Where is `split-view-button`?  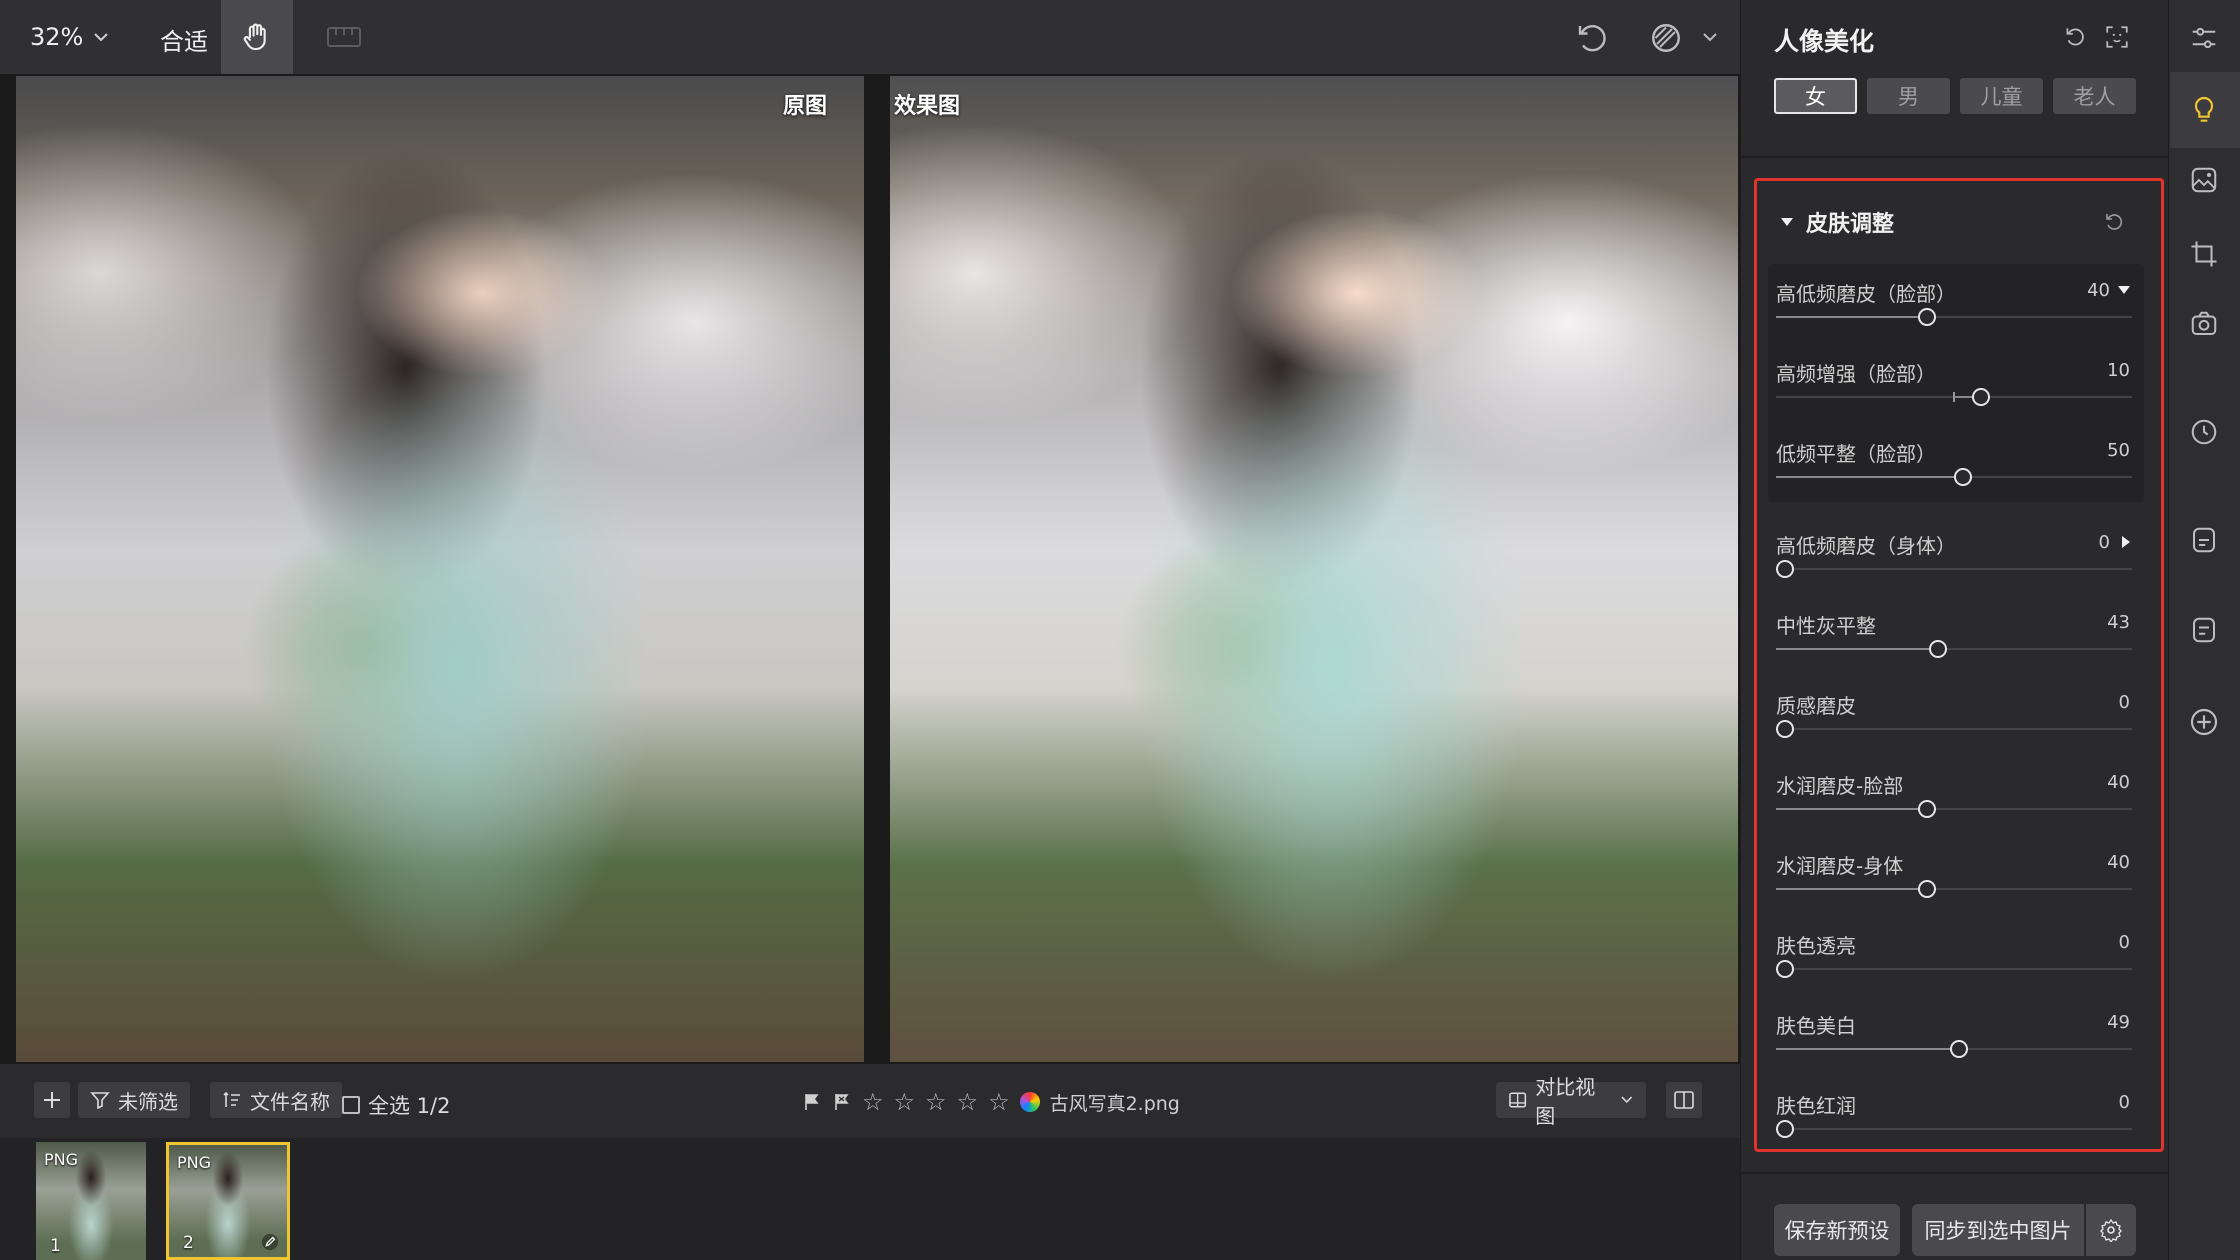 split-view-button is located at coordinates (1684, 1100).